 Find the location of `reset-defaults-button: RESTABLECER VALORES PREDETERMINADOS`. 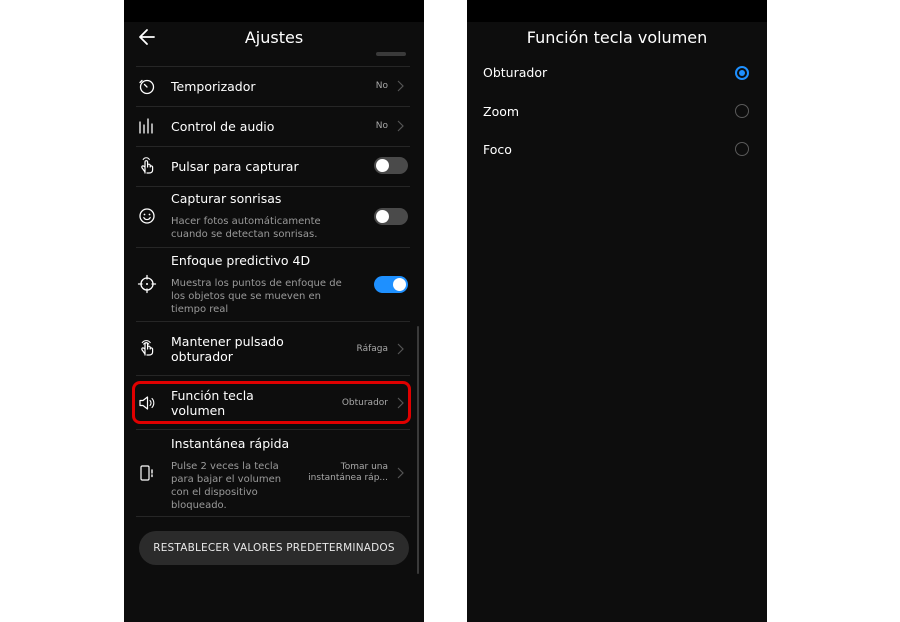

reset-defaults-button: RESTABLECER VALORES PREDETERMINADOS is located at coordinates (274, 548).